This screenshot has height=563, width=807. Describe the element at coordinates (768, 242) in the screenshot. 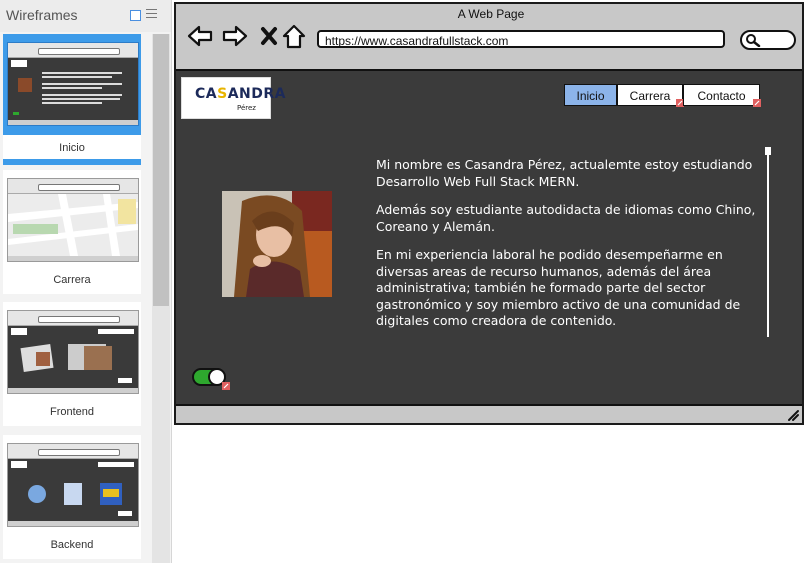

I see `content-scrollbar` at that location.